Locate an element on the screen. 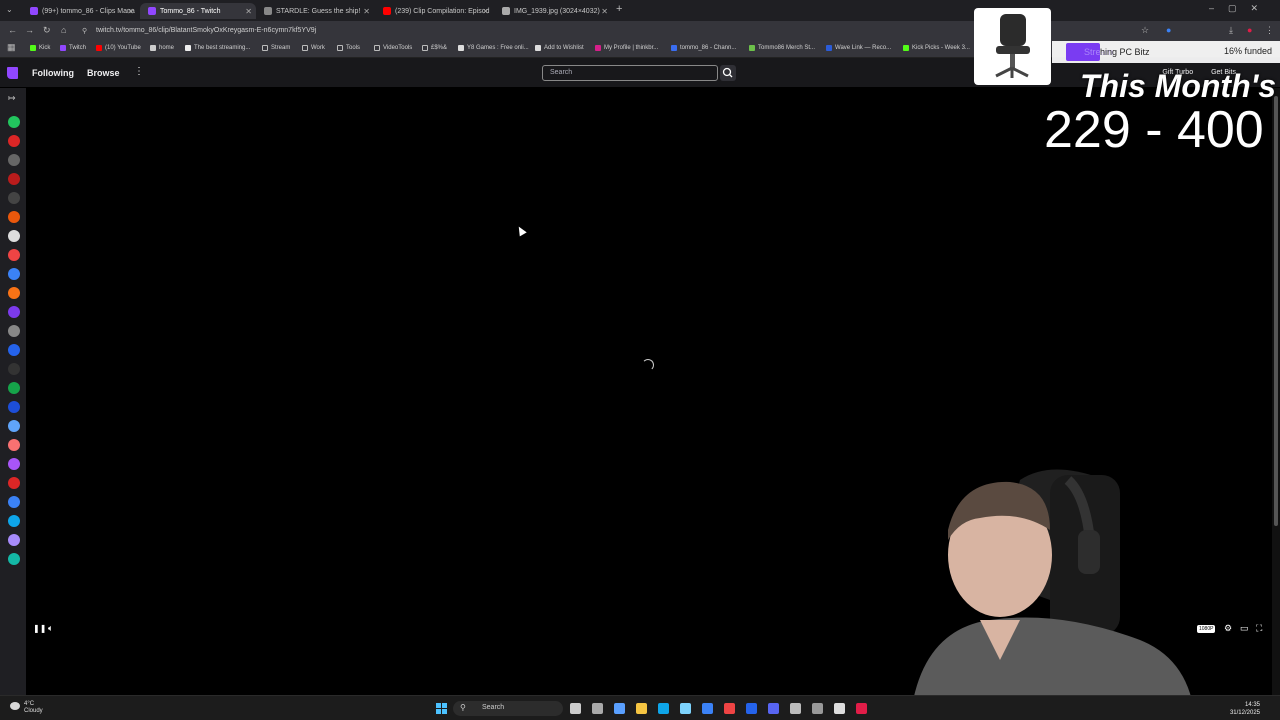  search-input: Search is located at coordinates (630, 73).